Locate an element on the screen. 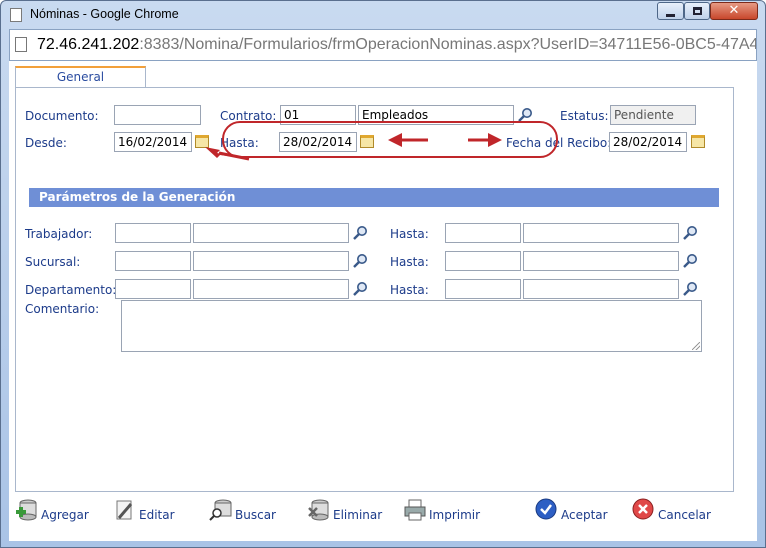 The height and width of the screenshot is (548, 766). departamento-hasta-name-input is located at coordinates (601, 289).